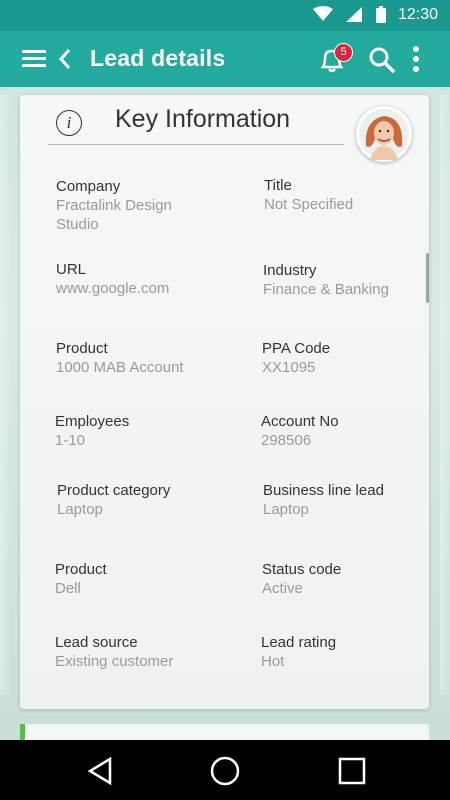 The image size is (450, 800). Describe the element at coordinates (384, 134) in the screenshot. I see `avatar` at that location.